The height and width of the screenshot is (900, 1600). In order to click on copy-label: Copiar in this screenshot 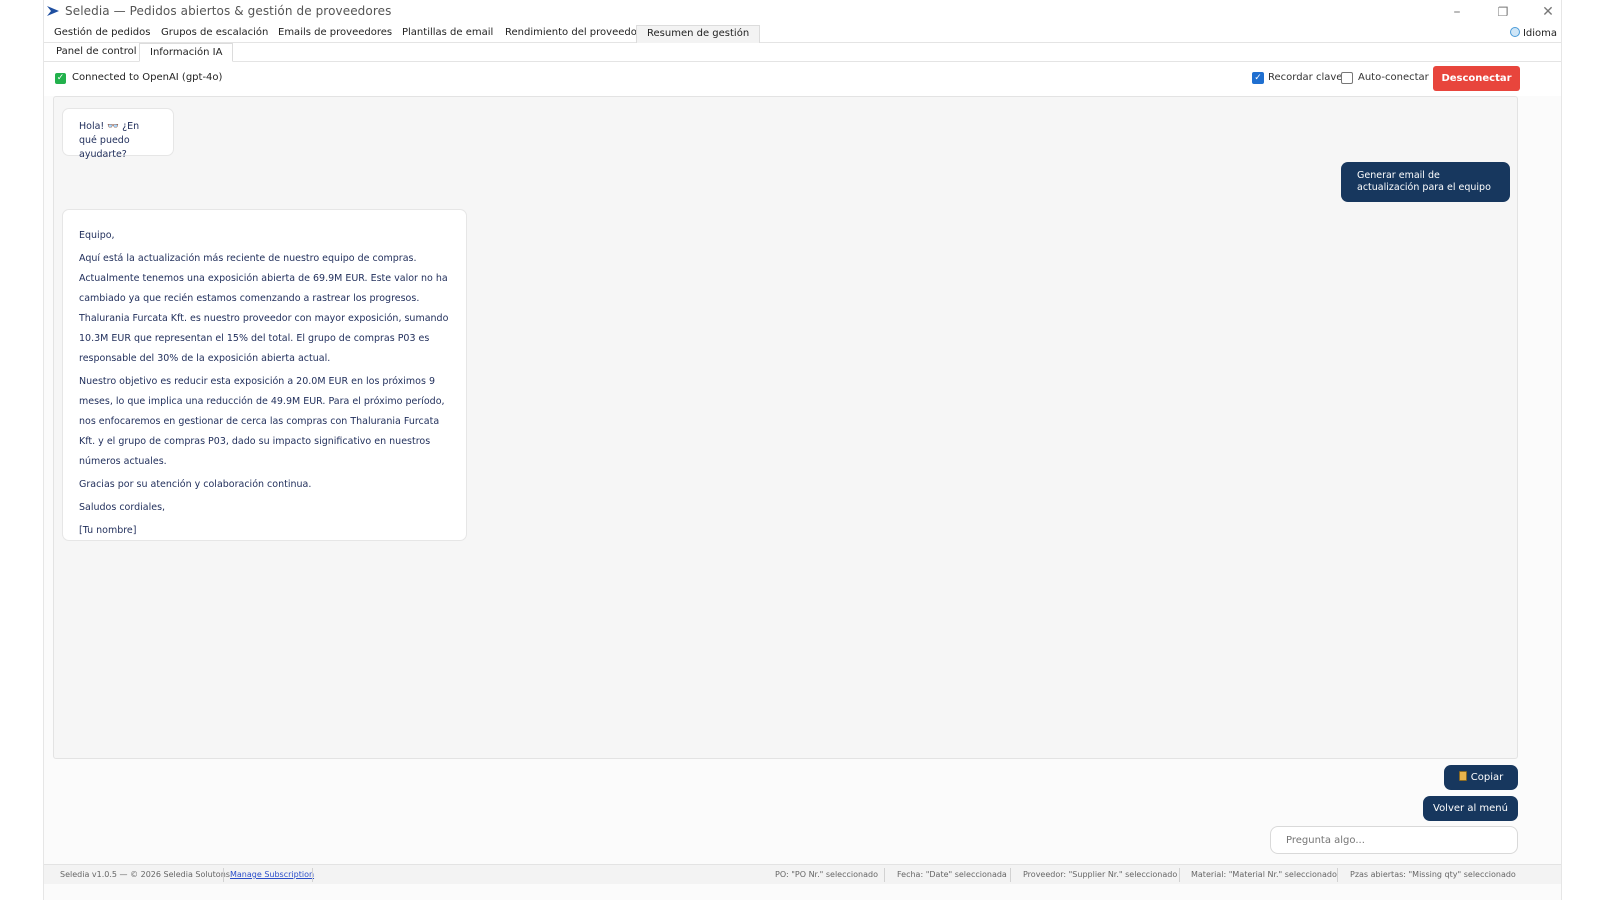, I will do `click(1487, 777)`.